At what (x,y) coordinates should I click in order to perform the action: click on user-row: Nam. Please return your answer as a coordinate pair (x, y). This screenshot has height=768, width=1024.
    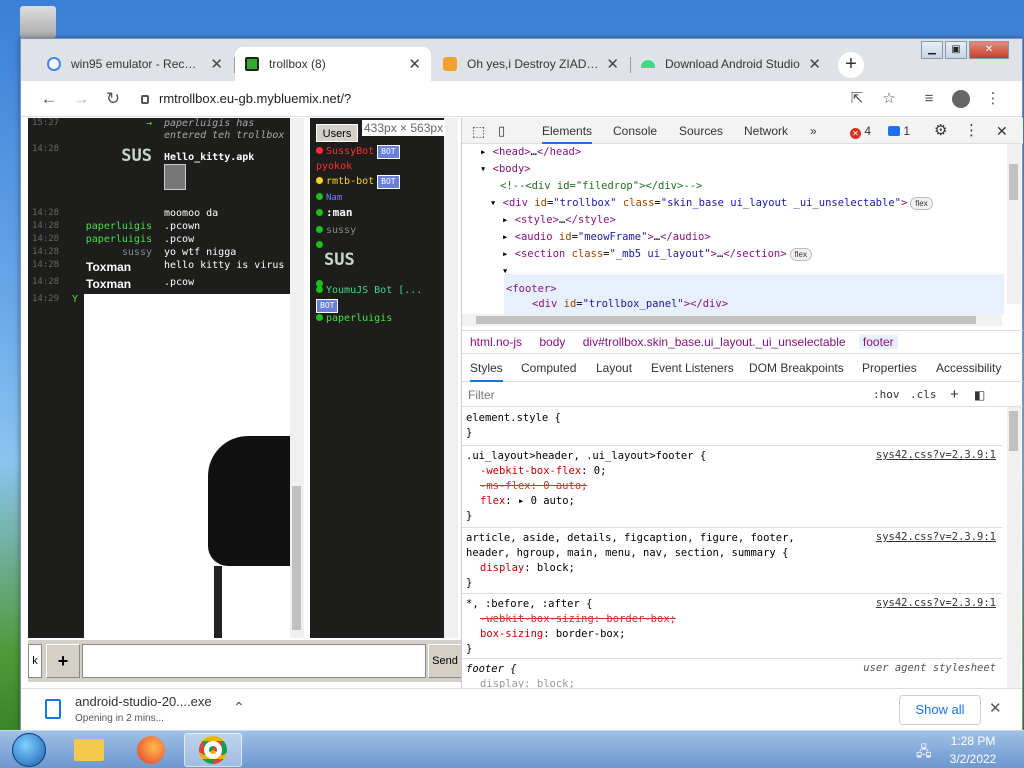
    Looking at the image, I should click on (377, 197).